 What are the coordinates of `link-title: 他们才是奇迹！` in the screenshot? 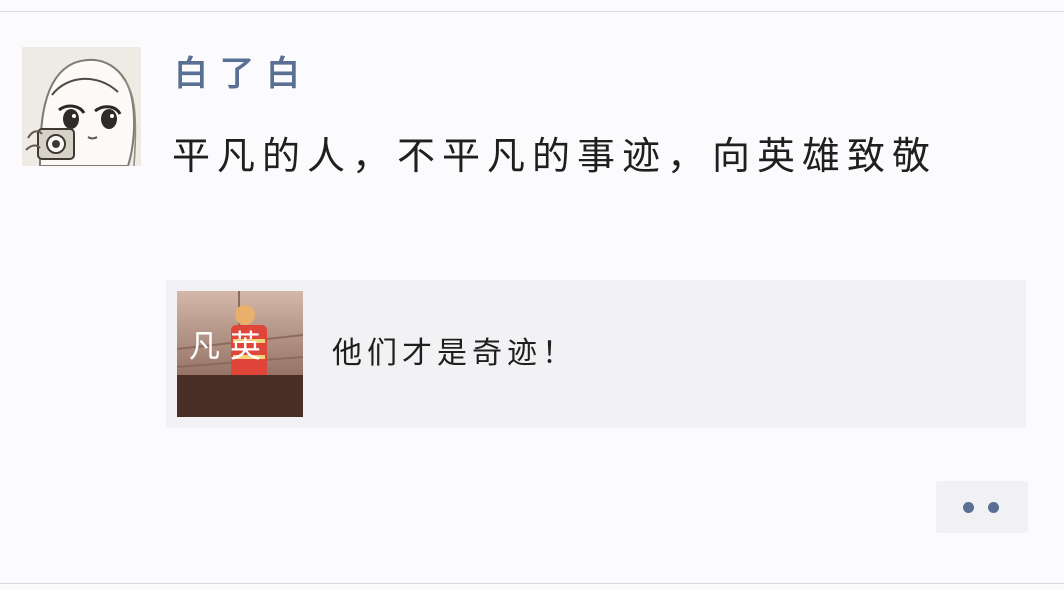 It's located at (454, 353).